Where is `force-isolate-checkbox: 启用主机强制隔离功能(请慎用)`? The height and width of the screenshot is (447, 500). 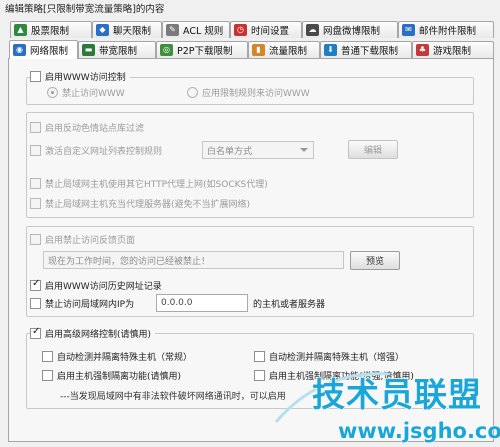 force-isolate-checkbox: 启用主机强制隔离功能(请慎用) is located at coordinates (111, 375).